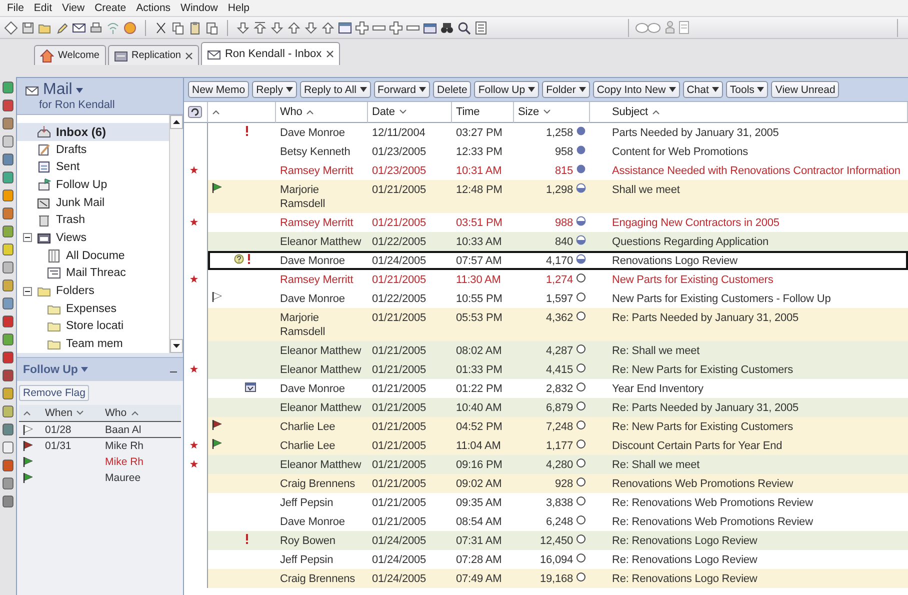 The width and height of the screenshot is (908, 595). What do you see at coordinates (111, 8) in the screenshot?
I see `menu-item: Create` at bounding box center [111, 8].